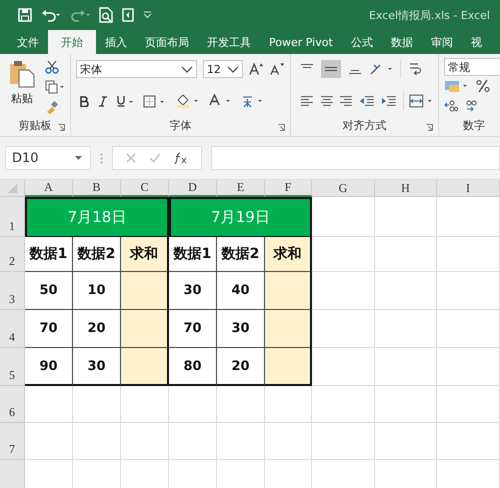 Image resolution: width=500 pixels, height=488 pixels. Describe the element at coordinates (331, 69) in the screenshot. I see `align-middle-button` at that location.